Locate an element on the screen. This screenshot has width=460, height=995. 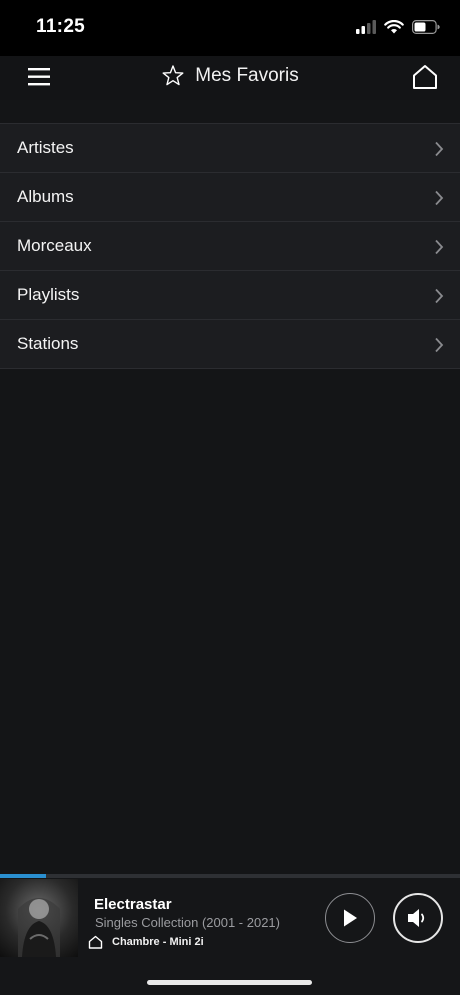
volume-button is located at coordinates (418, 918).